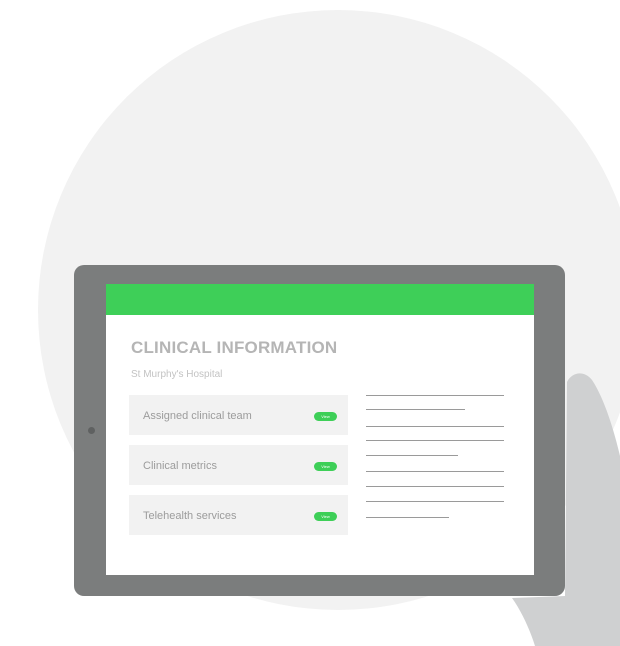  What do you see at coordinates (197, 416) in the screenshot?
I see `item-label: Assigned clinical team` at bounding box center [197, 416].